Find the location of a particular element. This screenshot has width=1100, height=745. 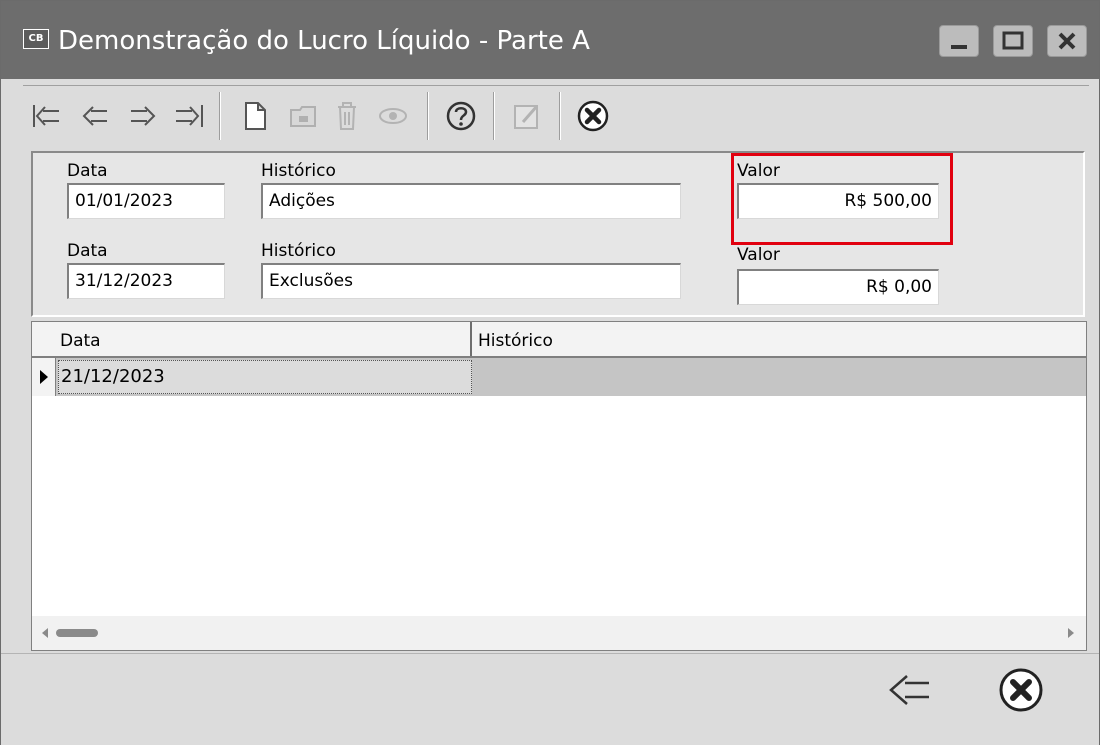

close-x-icon is located at coordinates (1067, 41).